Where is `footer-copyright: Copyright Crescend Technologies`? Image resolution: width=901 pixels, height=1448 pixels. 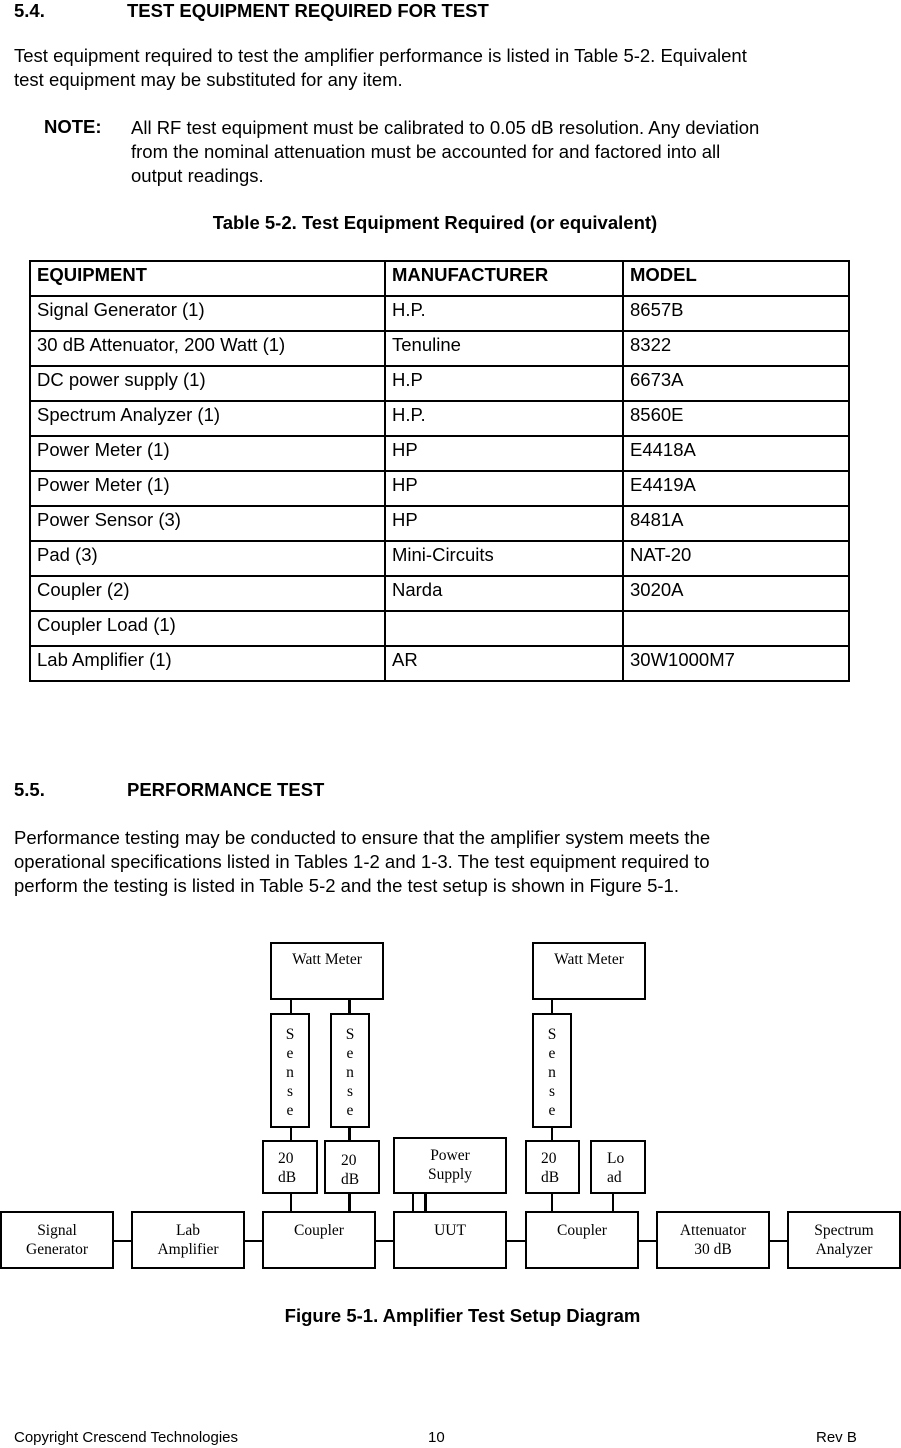 footer-copyright: Copyright Crescend Technologies is located at coordinates (126, 1437).